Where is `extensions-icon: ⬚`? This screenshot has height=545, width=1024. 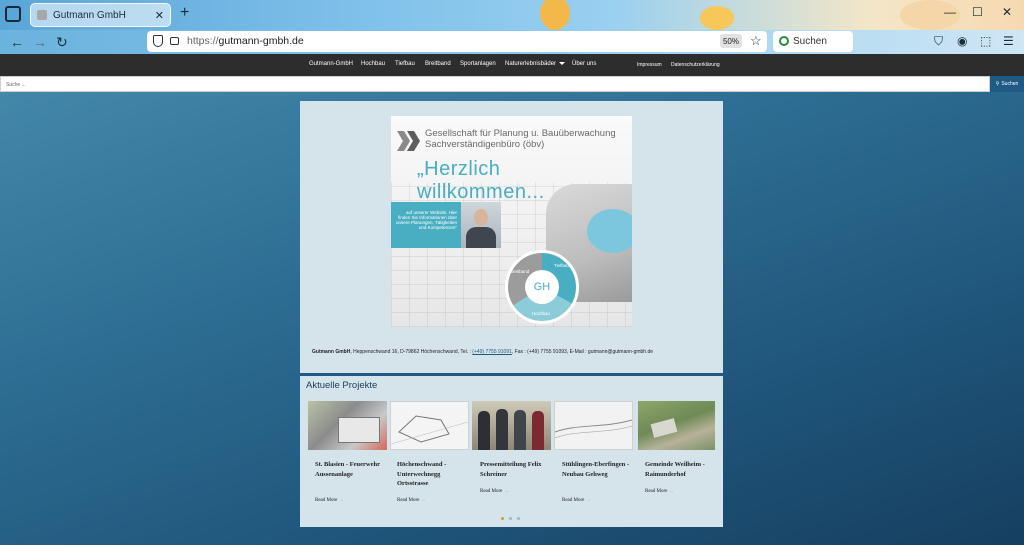 extensions-icon: ⬚ is located at coordinates (985, 41).